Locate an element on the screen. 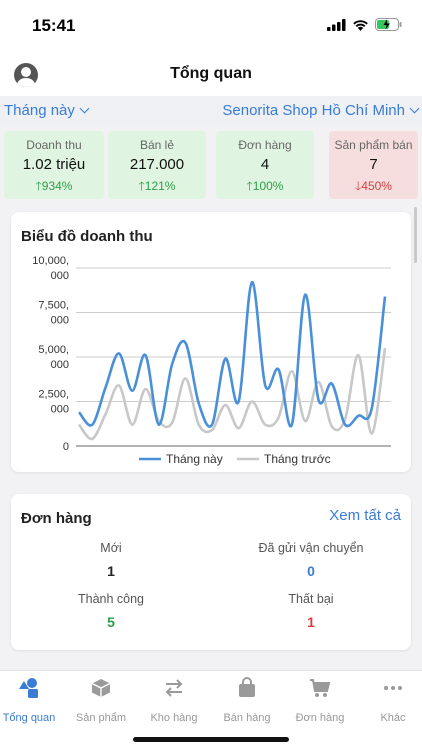 This screenshot has height=750, width=422. kpi-change: 🡑100% is located at coordinates (265, 186).